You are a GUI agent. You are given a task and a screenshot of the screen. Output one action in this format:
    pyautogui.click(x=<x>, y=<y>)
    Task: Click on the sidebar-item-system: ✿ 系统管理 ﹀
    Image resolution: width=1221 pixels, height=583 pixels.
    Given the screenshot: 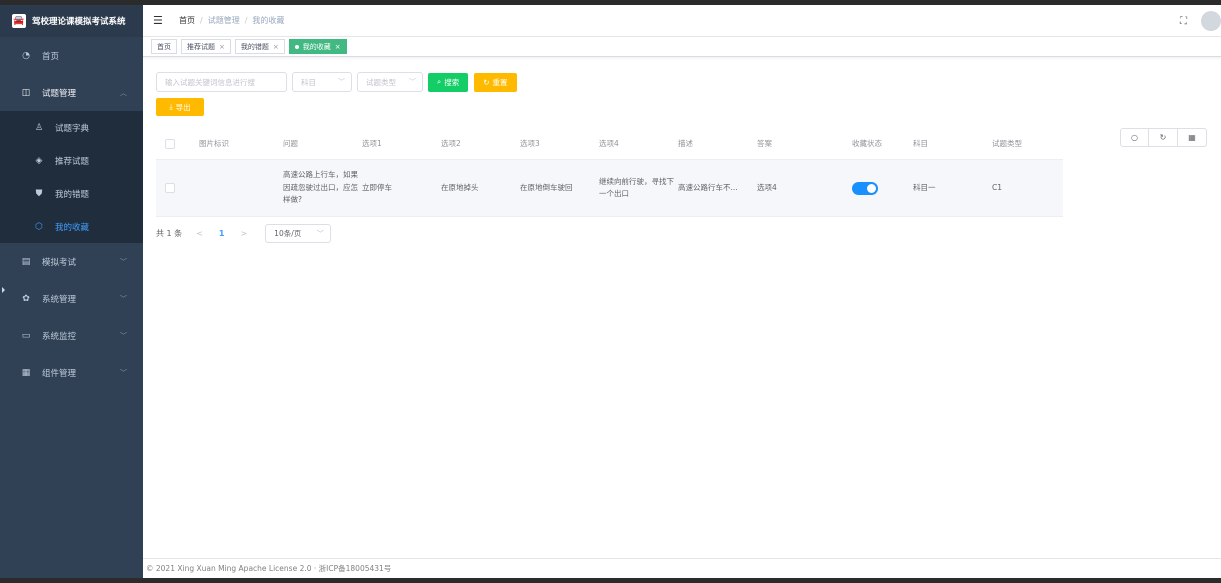 What is the action you would take?
    pyautogui.click(x=71, y=298)
    